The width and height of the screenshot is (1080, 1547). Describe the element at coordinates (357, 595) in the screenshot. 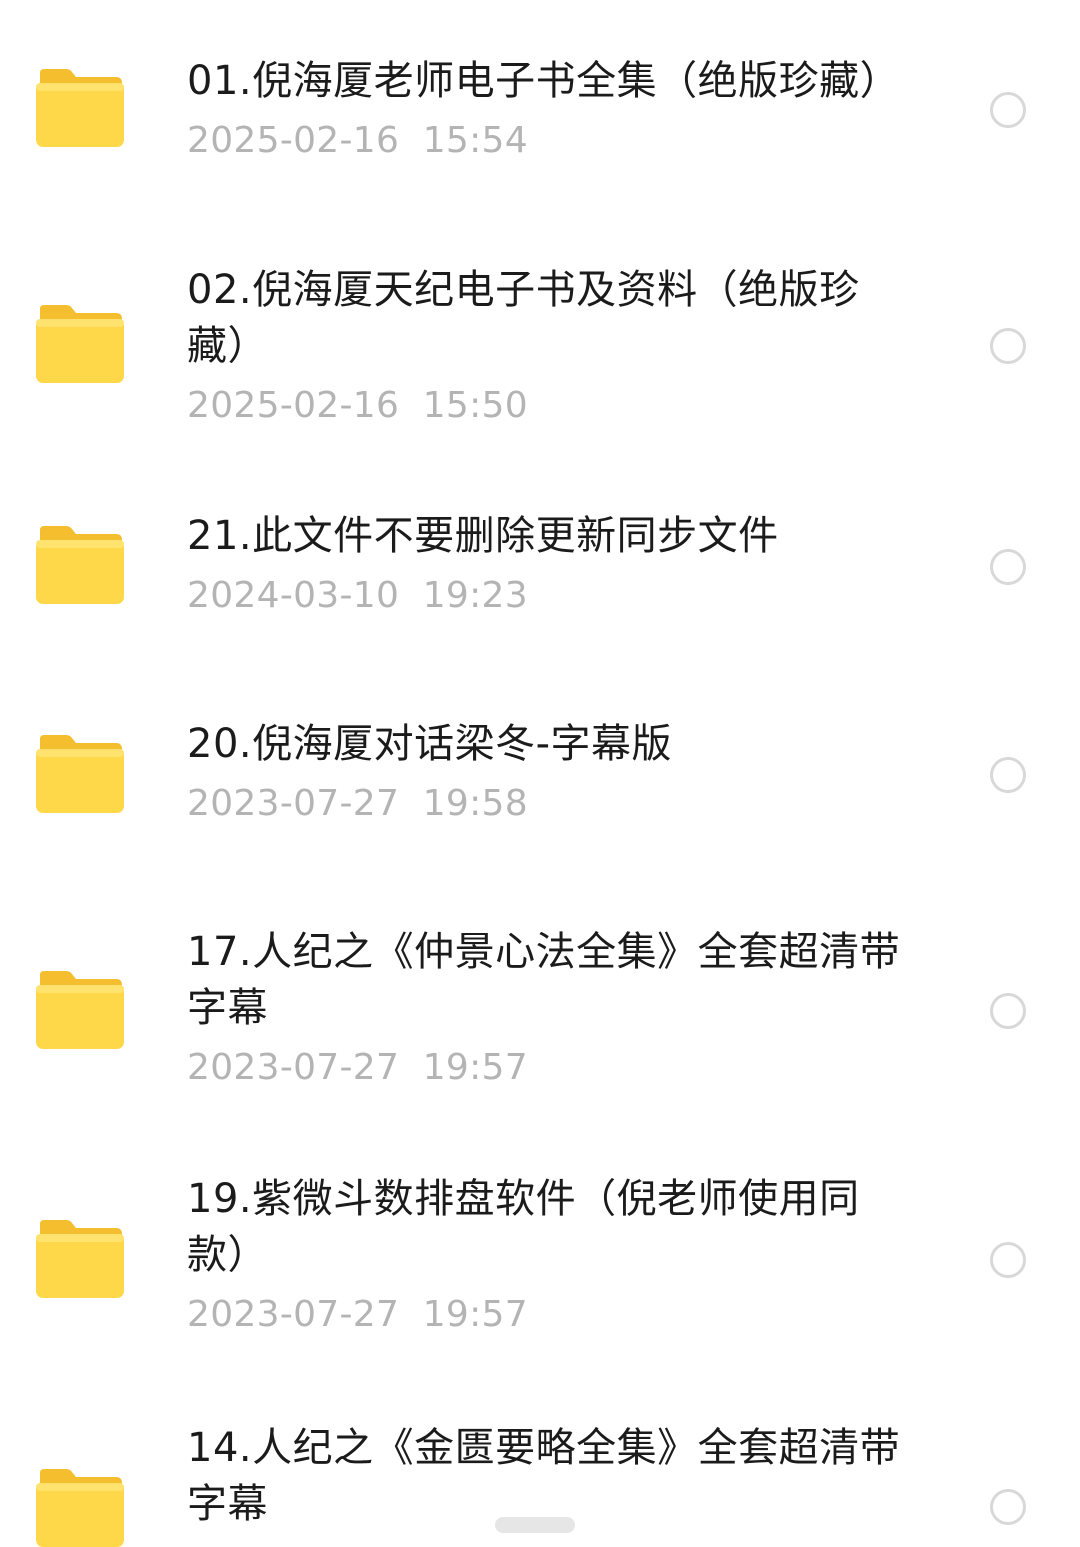

I see `file-modified-time: 2024-03-10 19:23` at that location.